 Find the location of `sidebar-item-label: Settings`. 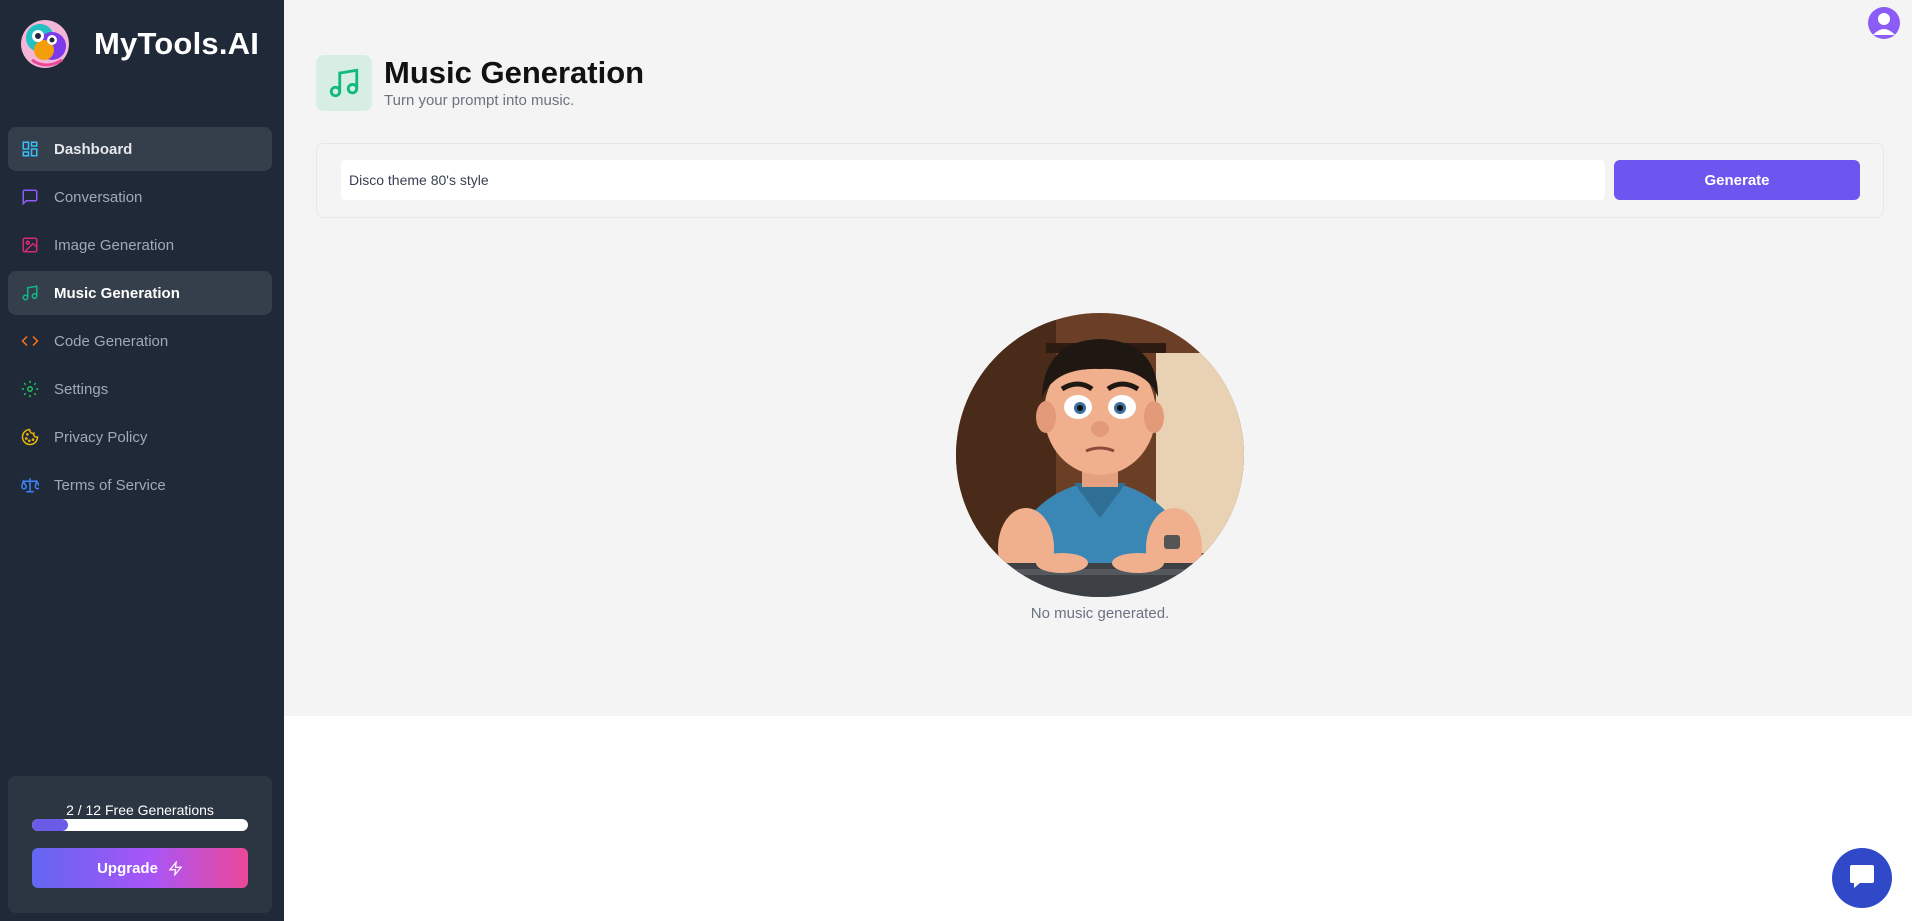

sidebar-item-label: Settings is located at coordinates (81, 389).